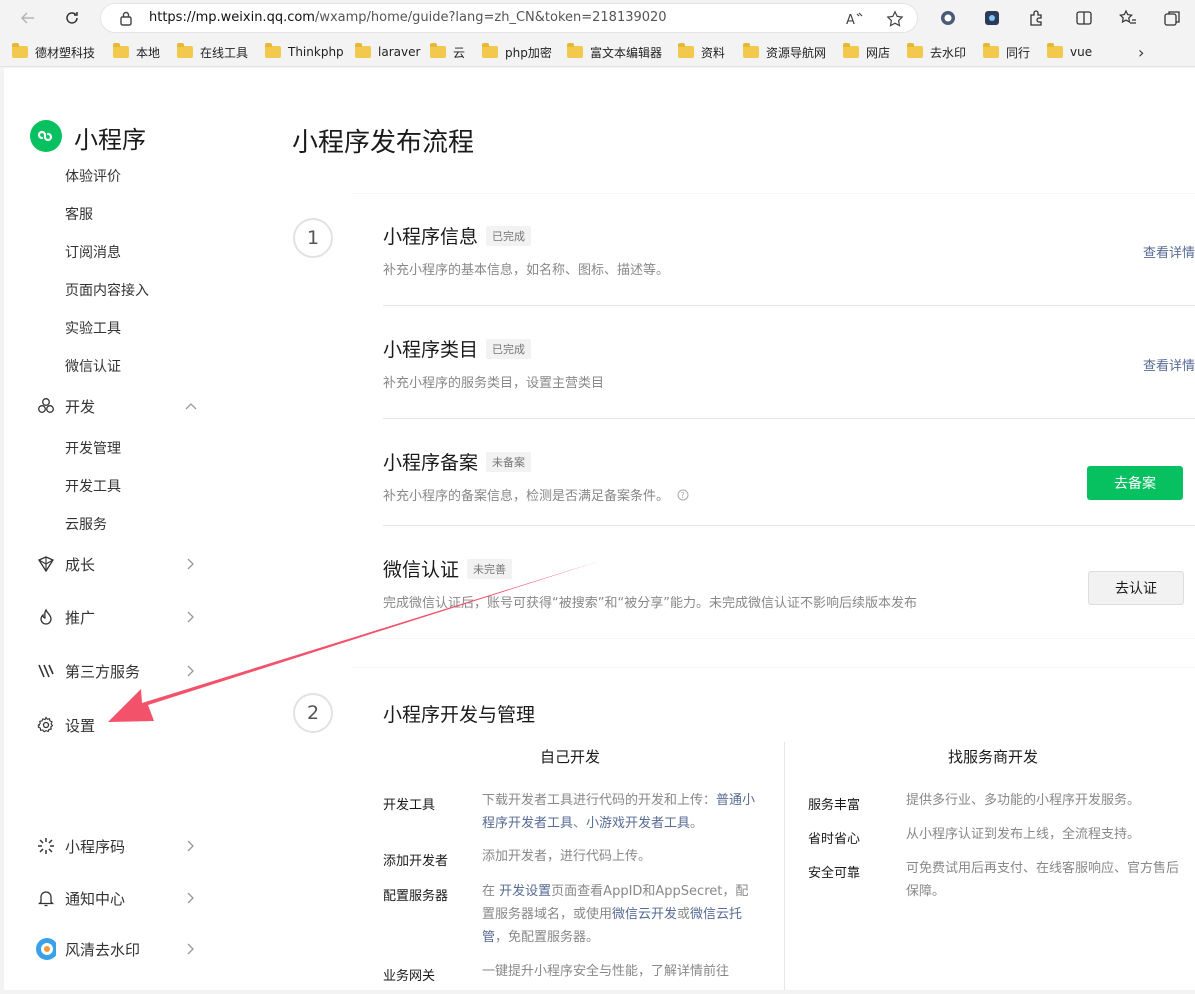 Image resolution: width=1195 pixels, height=994 pixels. Describe the element at coordinates (448, 568) in the screenshot. I see `row-title: 微信认证 未完善` at that location.